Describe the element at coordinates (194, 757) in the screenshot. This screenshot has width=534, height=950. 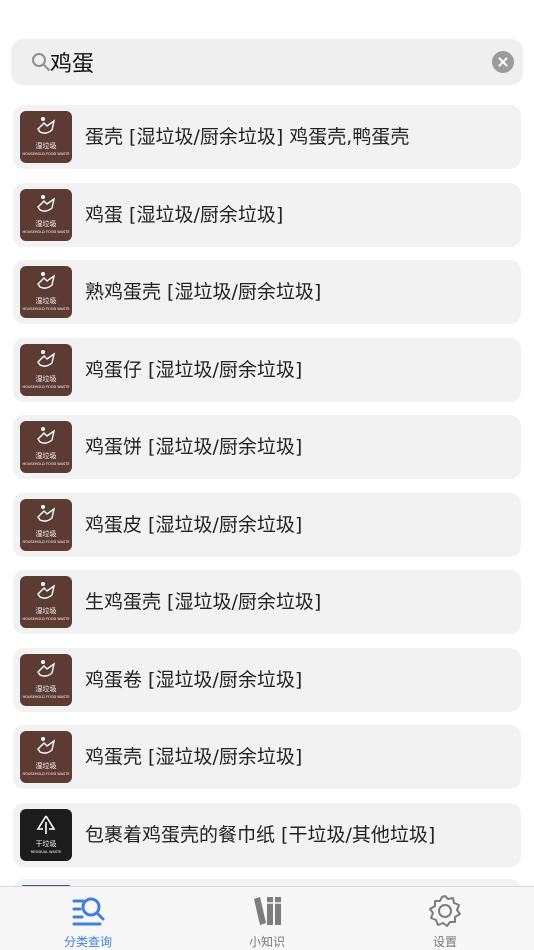
I see `result-text: 鸡蛋壳 [湿垃圾/厨余垃圾]` at that location.